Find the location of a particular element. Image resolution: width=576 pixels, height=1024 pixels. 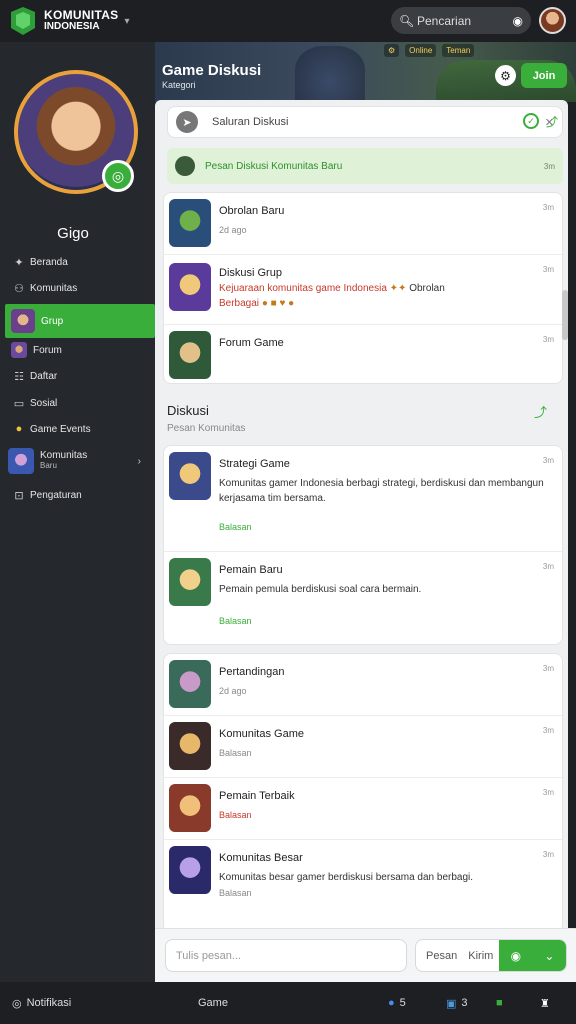

profile-button: ♜ is located at coordinates (545, 1003).